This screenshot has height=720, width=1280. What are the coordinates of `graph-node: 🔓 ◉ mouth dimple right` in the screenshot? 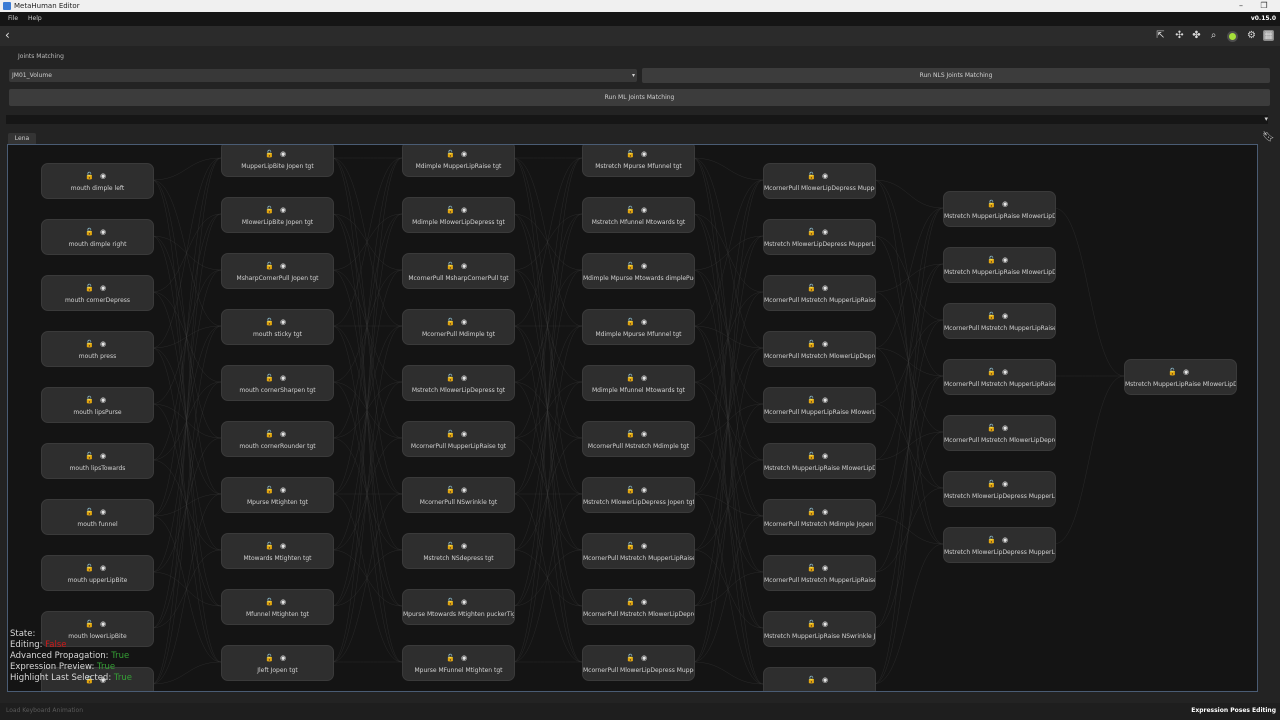 It's located at (97, 237).